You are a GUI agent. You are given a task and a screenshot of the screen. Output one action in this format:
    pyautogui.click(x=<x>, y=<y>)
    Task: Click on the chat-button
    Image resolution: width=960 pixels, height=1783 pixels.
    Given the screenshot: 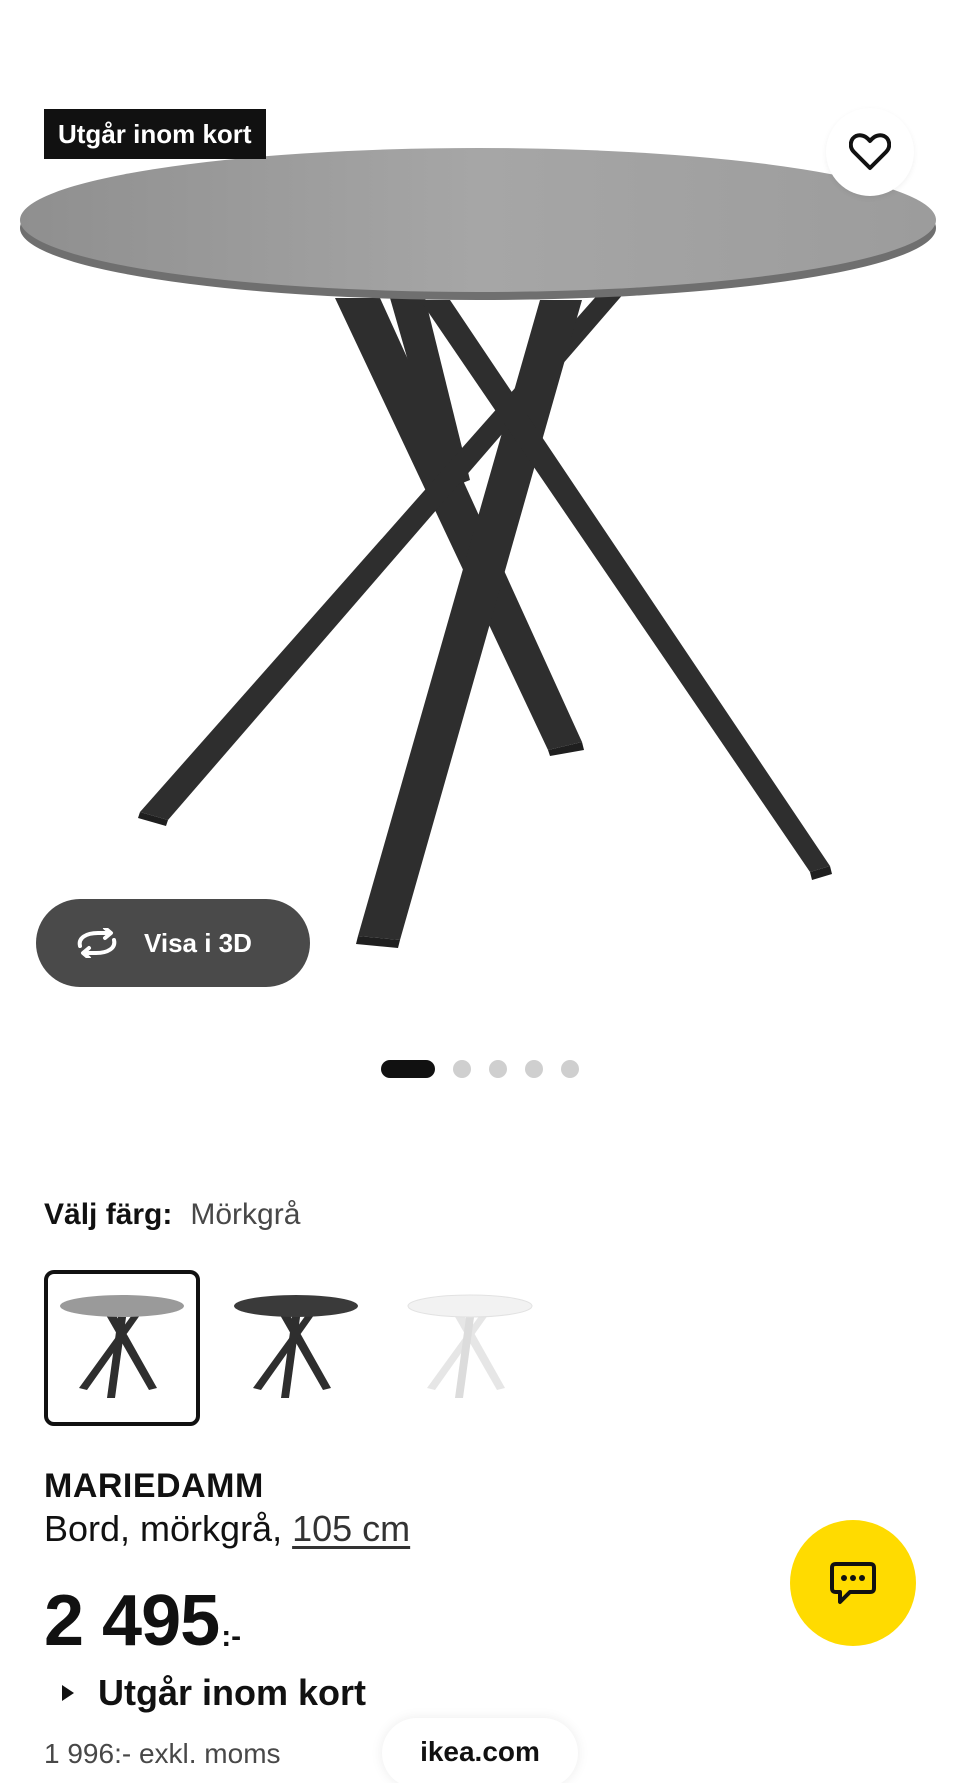 What is the action you would take?
    pyautogui.click(x=853, y=1583)
    